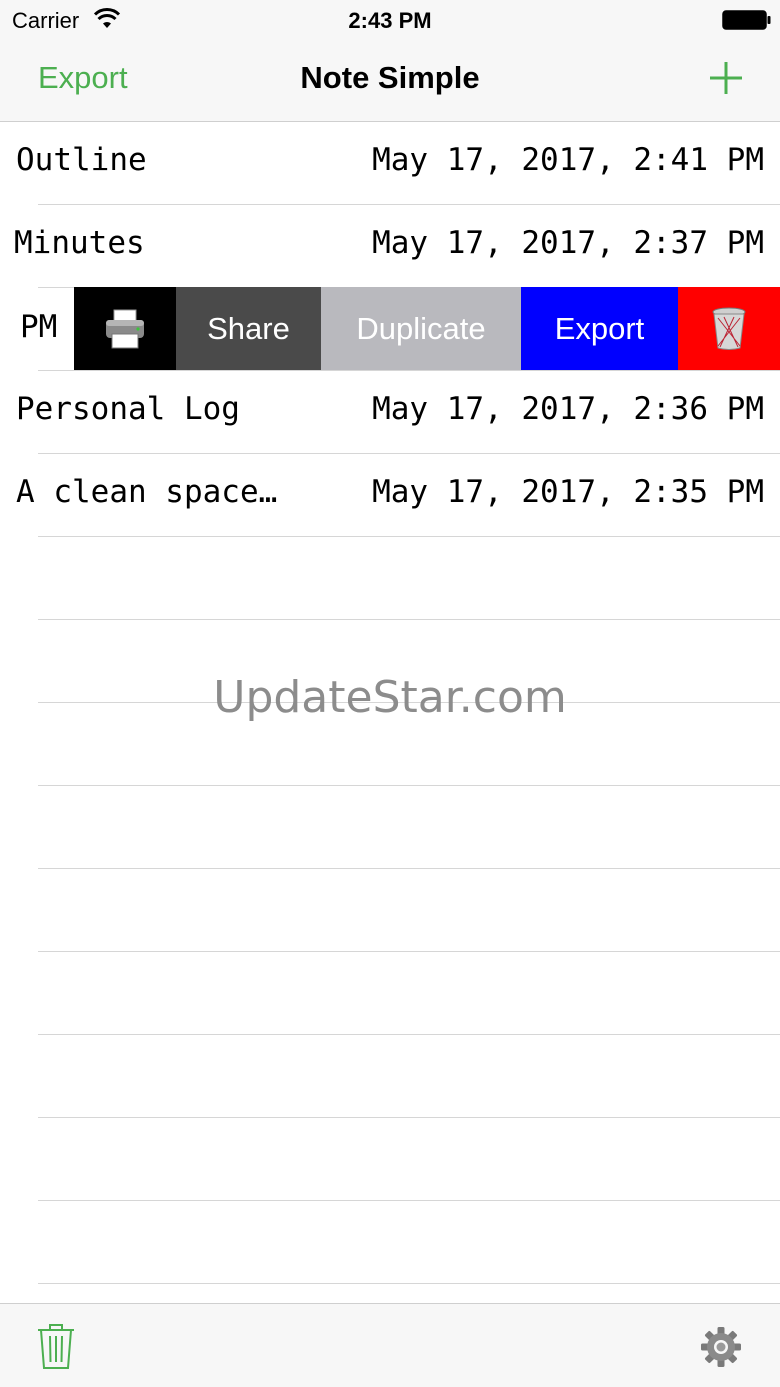 This screenshot has height=1387, width=780. What do you see at coordinates (390, 697) in the screenshot?
I see `watermark: UpdateStar.com` at bounding box center [390, 697].